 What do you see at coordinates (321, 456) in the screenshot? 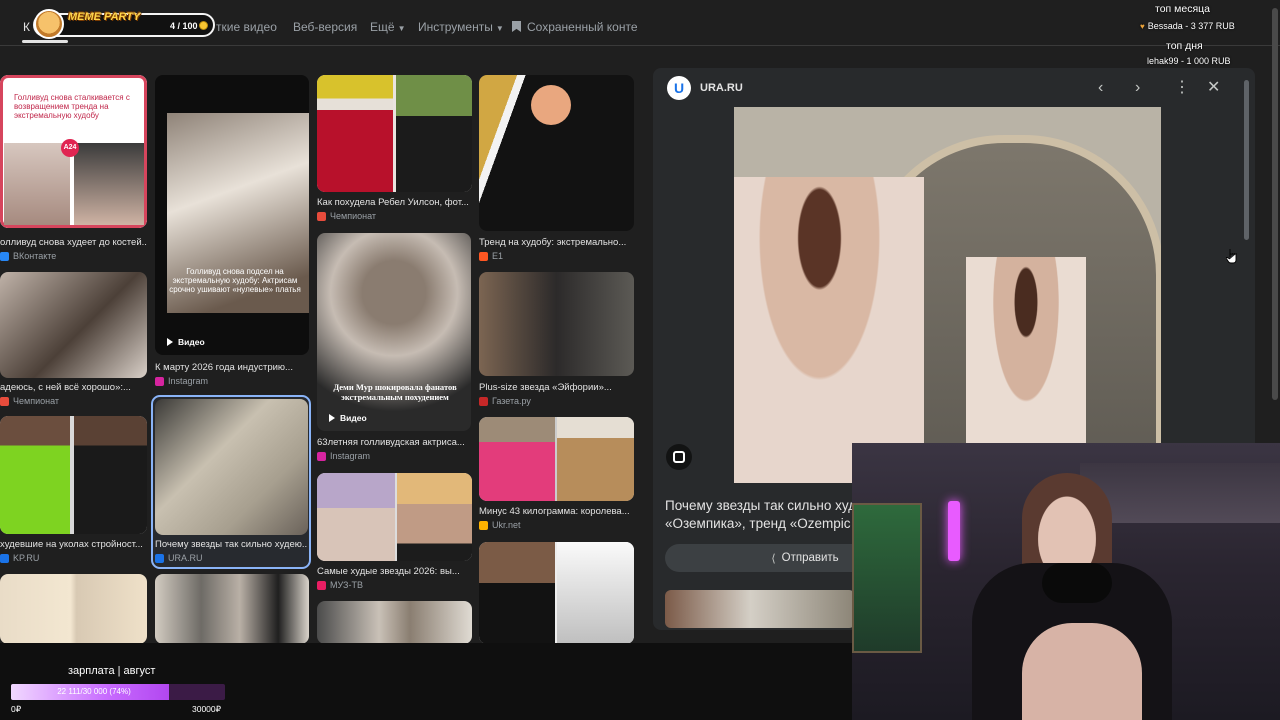
I see `instagram-icon` at bounding box center [321, 456].